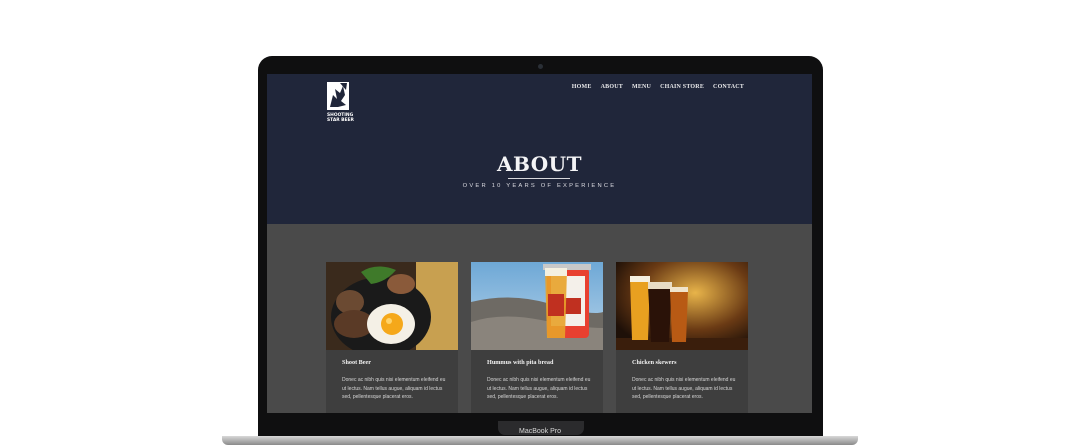 The height and width of the screenshot is (445, 1080). Describe the element at coordinates (342, 103) in the screenshot. I see `shooting-star-beer-logo: SHOOTING STAR BEER` at that location.